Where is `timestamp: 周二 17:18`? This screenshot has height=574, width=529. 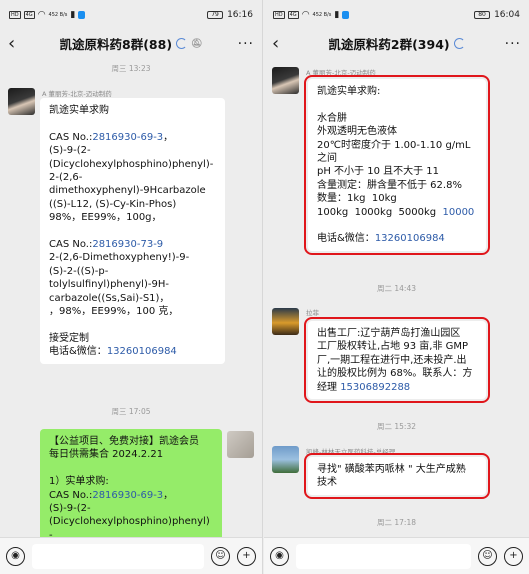 timestamp: 周二 17:18 is located at coordinates (396, 522).